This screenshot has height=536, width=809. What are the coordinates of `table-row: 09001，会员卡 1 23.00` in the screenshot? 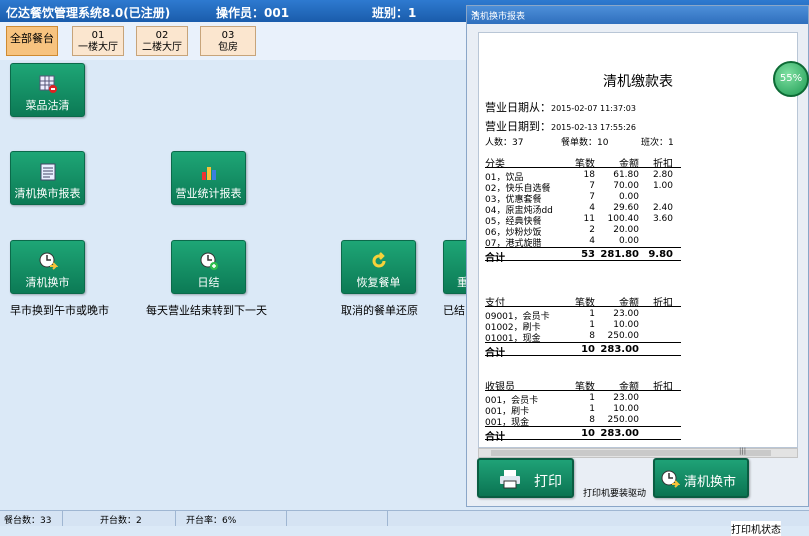 It's located at (562, 315).